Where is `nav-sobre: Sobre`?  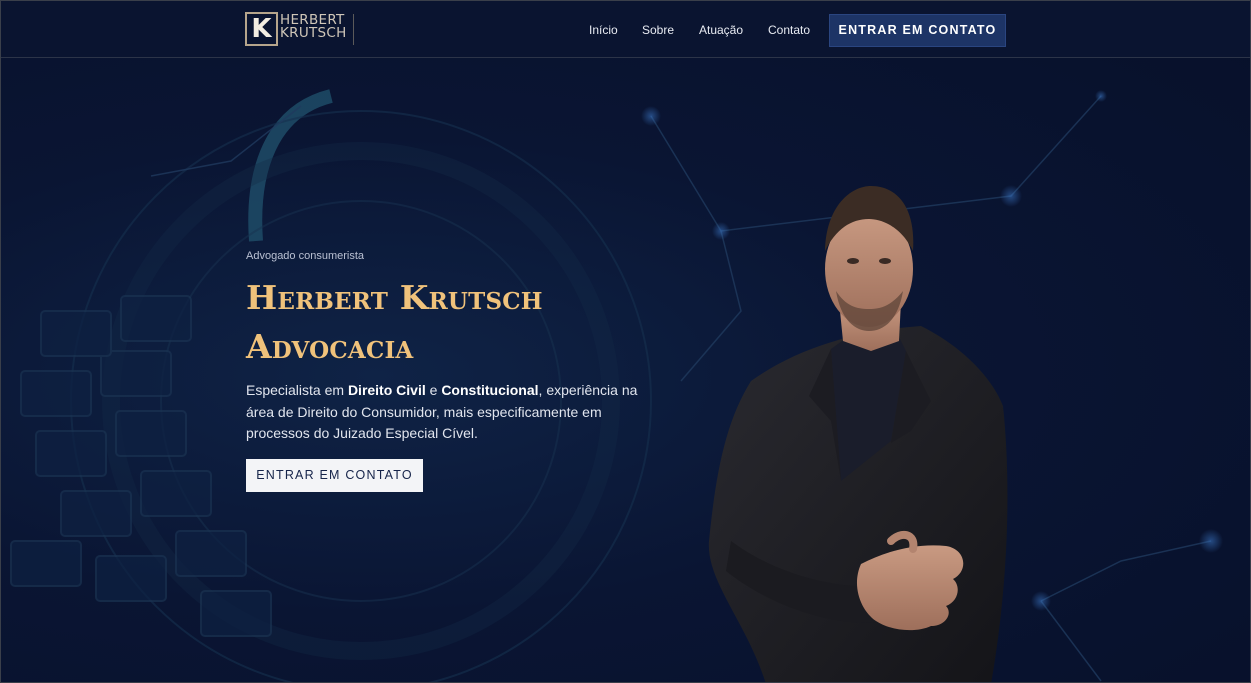 nav-sobre: Sobre is located at coordinates (658, 30).